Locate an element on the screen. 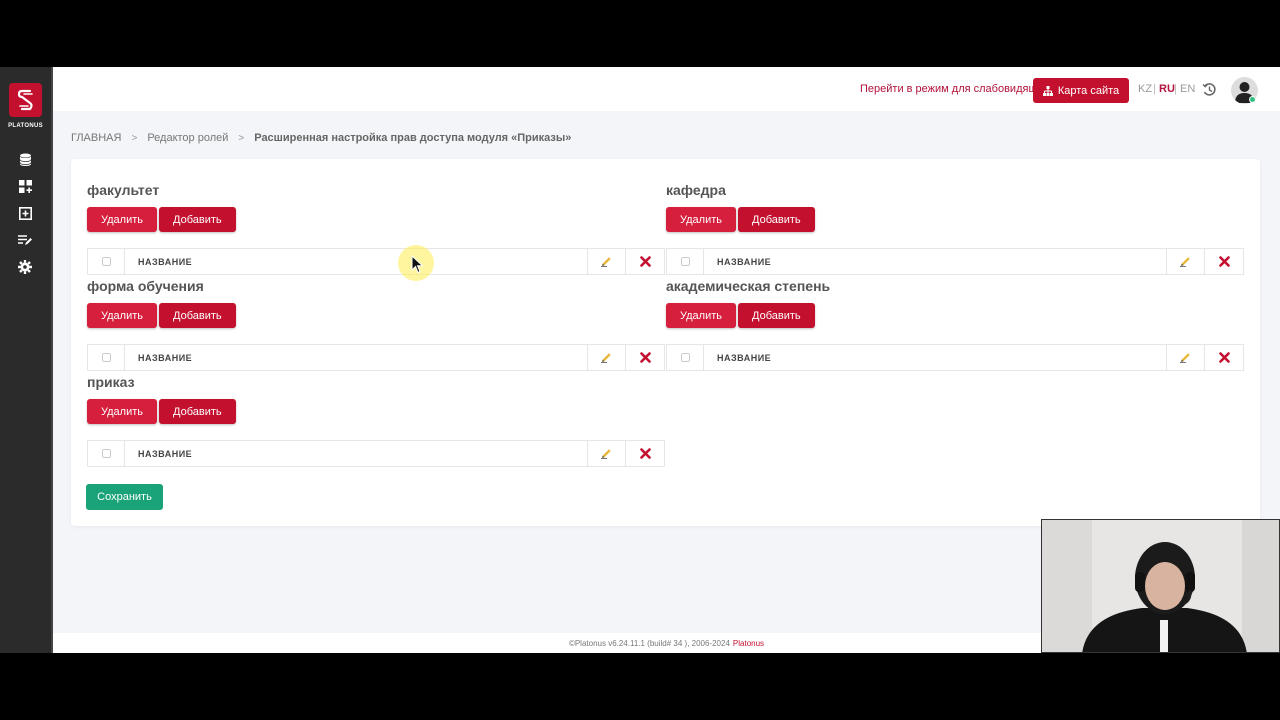 The width and height of the screenshot is (1280, 720). mouse-cursor-icon is located at coordinates (417, 264).